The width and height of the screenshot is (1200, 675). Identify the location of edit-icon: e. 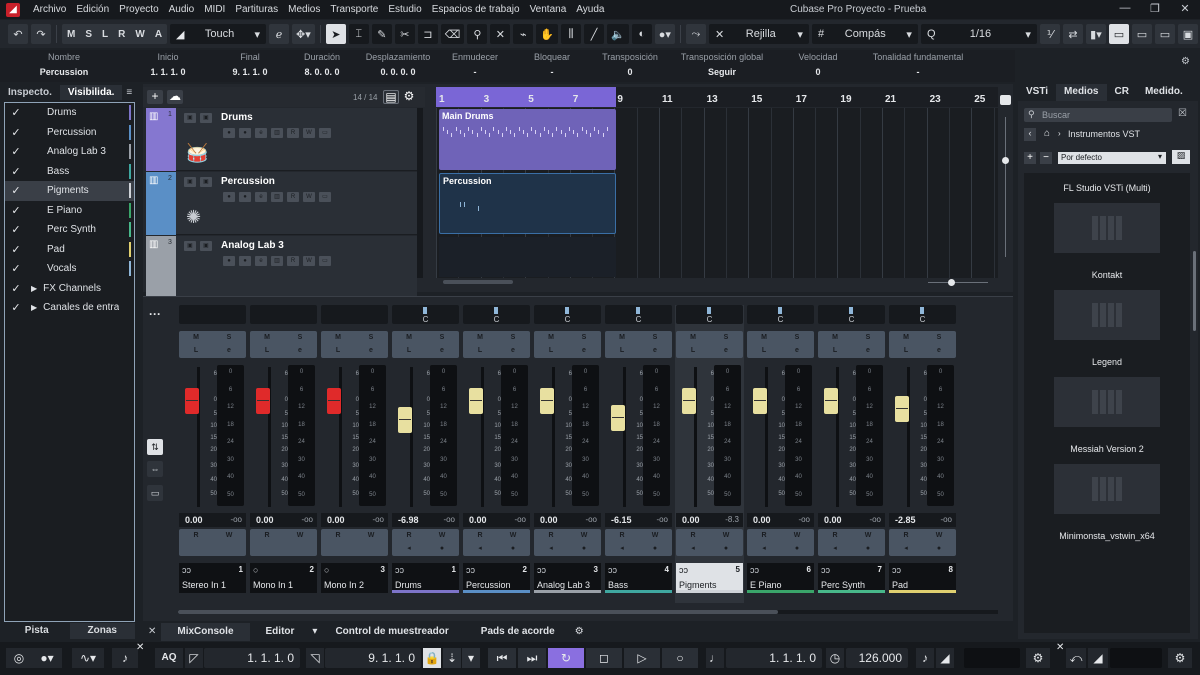
(261, 133).